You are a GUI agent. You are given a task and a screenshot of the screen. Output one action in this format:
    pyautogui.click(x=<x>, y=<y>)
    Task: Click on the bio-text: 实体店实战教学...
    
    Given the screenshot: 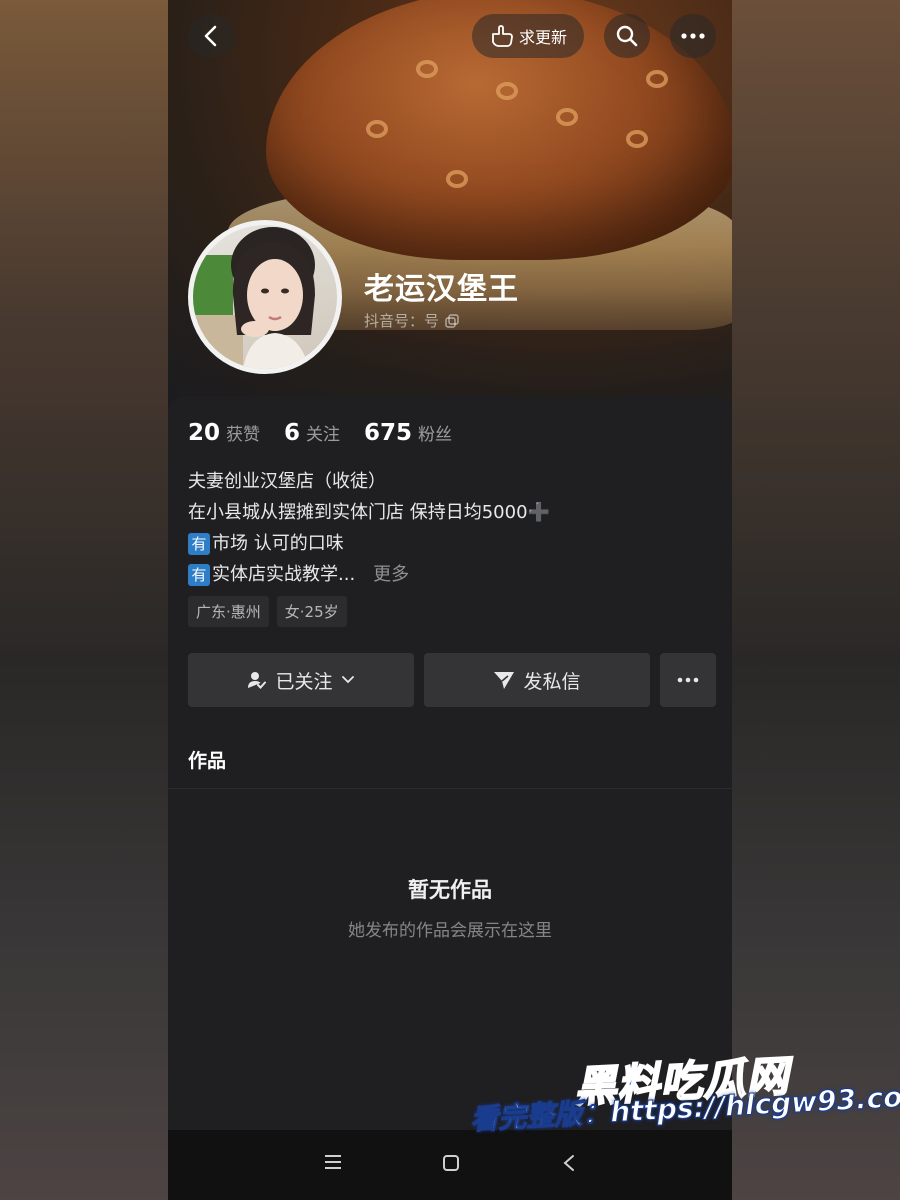 What is the action you would take?
    pyautogui.click(x=284, y=574)
    